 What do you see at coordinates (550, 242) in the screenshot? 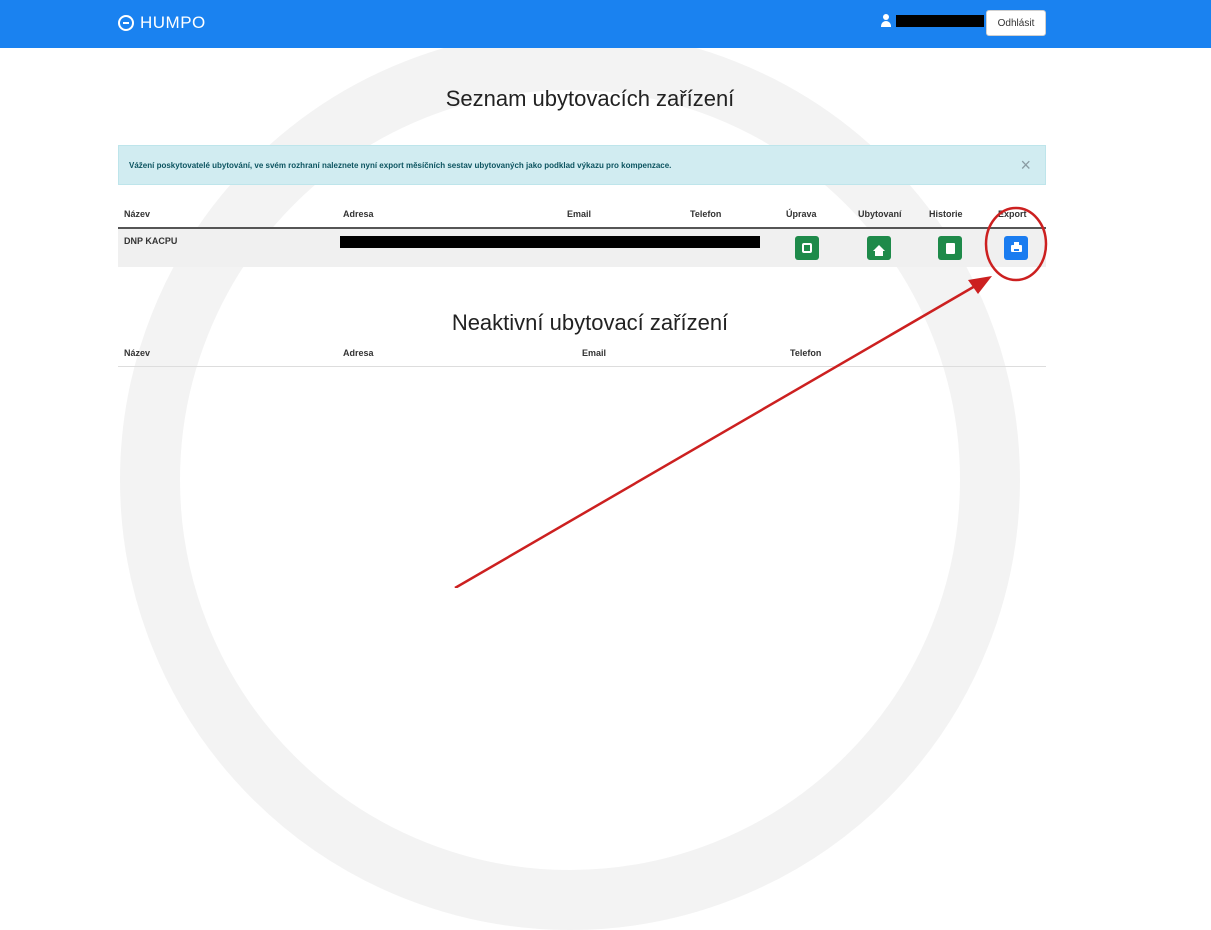
I see `address-email-phone-redacted` at bounding box center [550, 242].